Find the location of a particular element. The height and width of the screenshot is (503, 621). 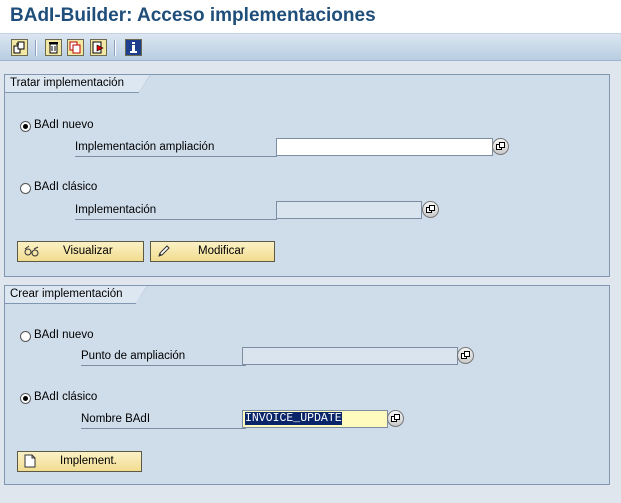

display-button-label: Visualizar is located at coordinates (88, 251).